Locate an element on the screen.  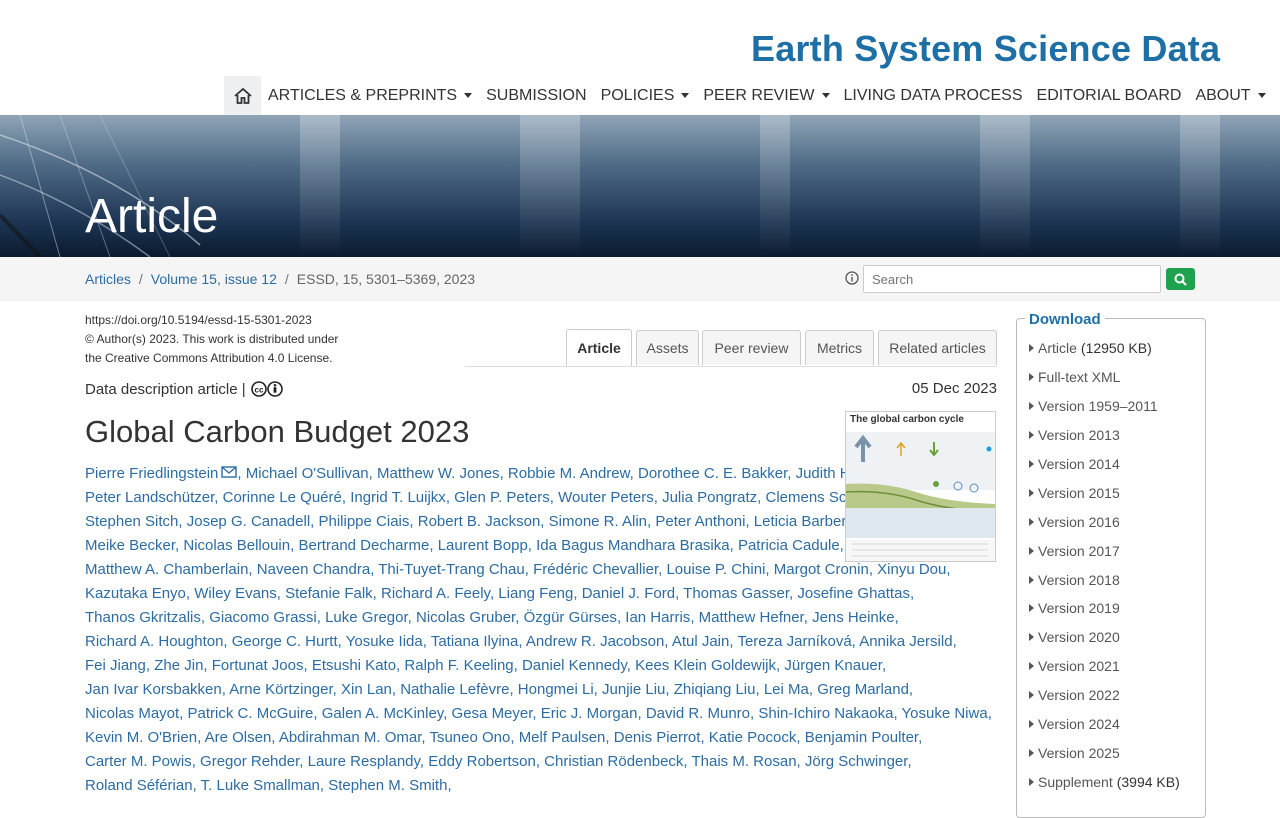
author-link: Philippe Ciais is located at coordinates (364, 521).